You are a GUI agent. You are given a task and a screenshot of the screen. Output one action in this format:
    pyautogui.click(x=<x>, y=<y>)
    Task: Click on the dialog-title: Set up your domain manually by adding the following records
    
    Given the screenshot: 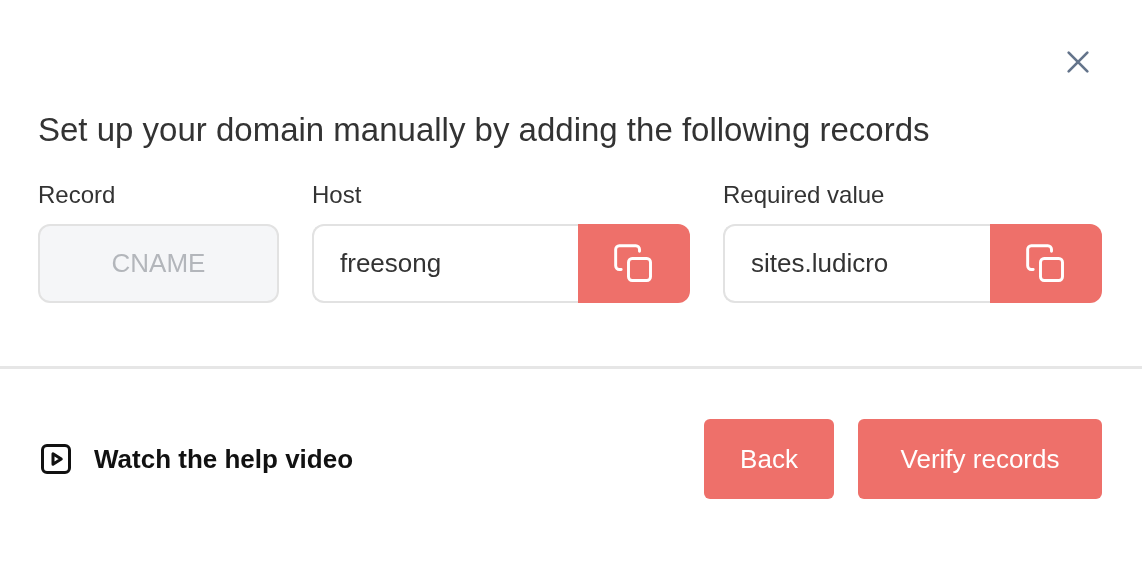 What is the action you would take?
    pyautogui.click(x=484, y=130)
    